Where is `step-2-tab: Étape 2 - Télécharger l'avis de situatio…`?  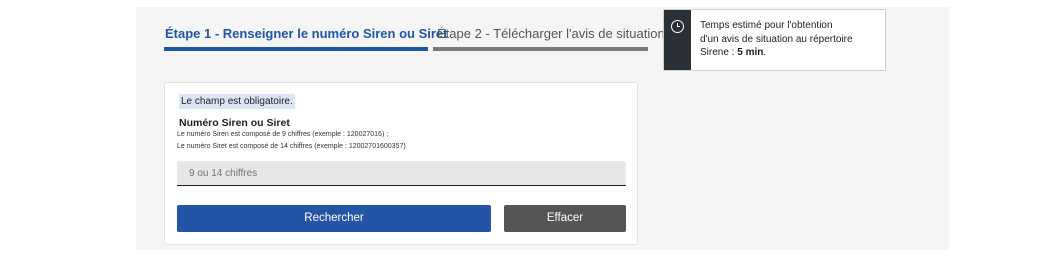 step-2-tab: Étape 2 - Télécharger l'avis de situatio… is located at coordinates (551, 33).